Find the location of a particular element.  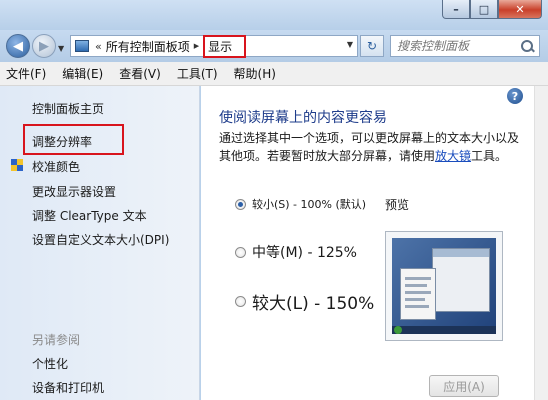

calibrate-color-link: 校准颜色 is located at coordinates (56, 166).